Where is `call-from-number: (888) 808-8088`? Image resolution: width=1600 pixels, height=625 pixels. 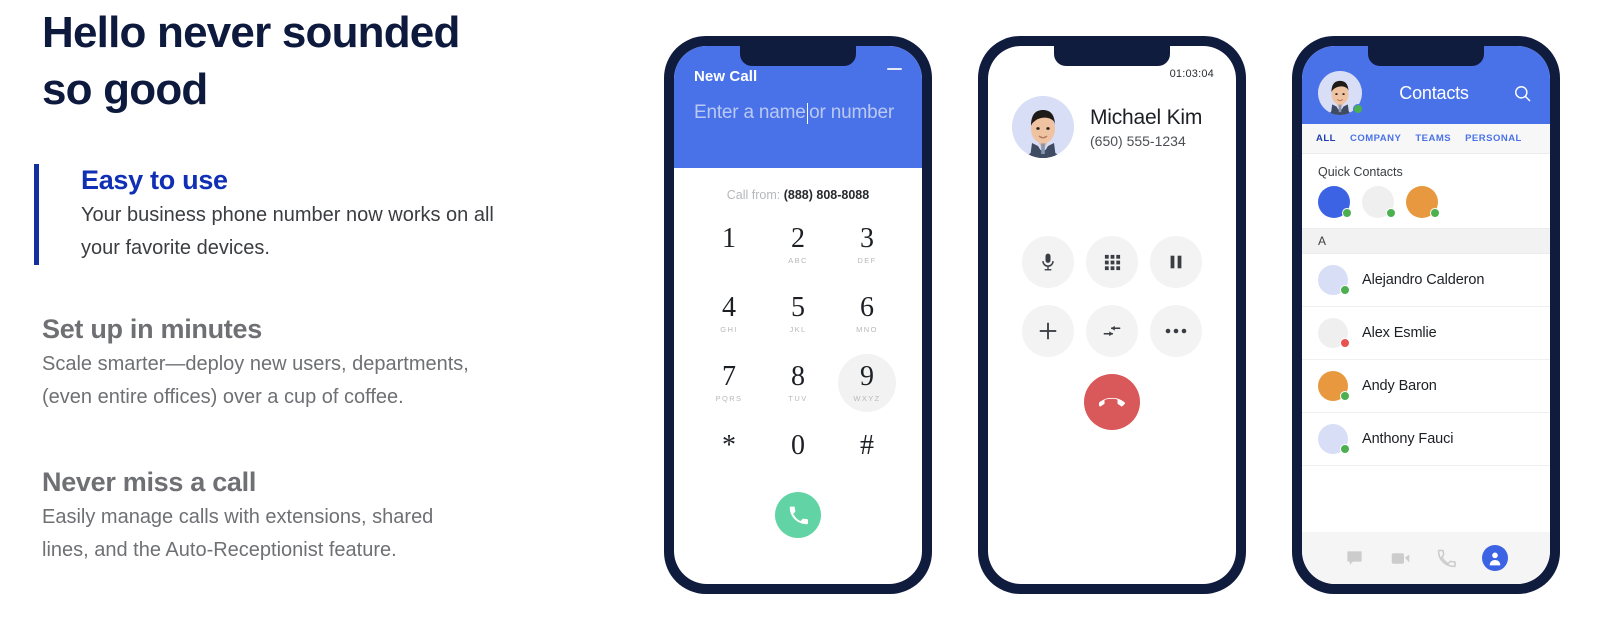
call-from-number: (888) 808-8088 is located at coordinates (826, 195).